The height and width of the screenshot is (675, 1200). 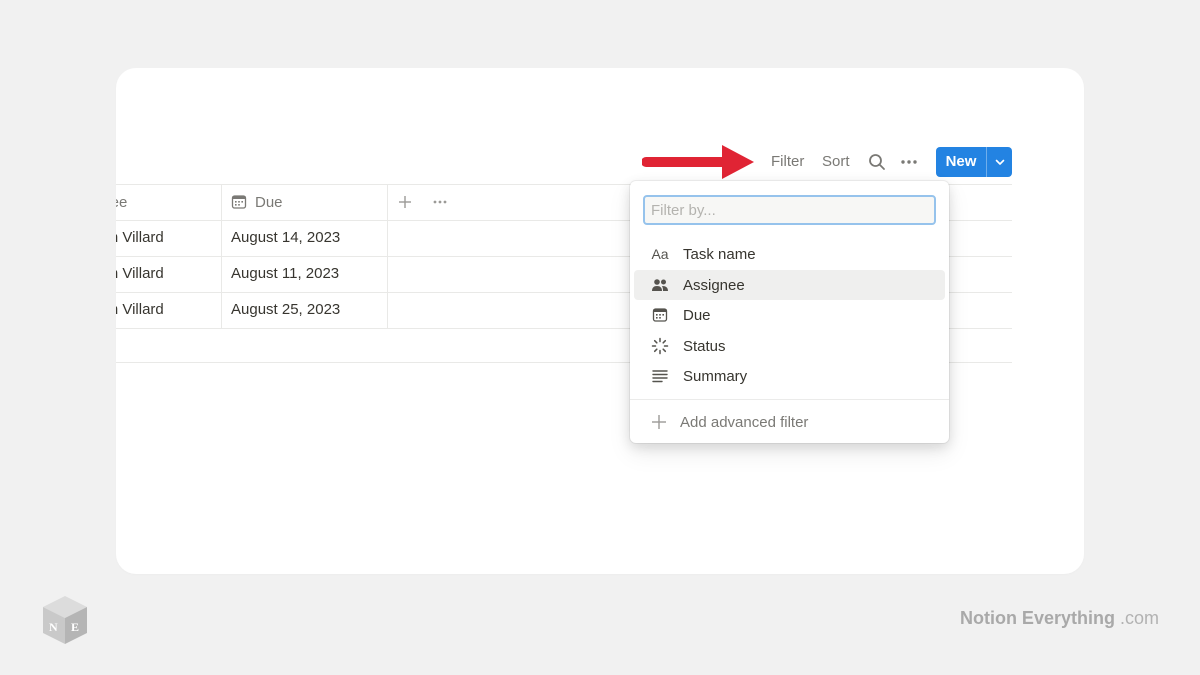 I want to click on filter-option-summary: Summary, so click(x=789, y=376).